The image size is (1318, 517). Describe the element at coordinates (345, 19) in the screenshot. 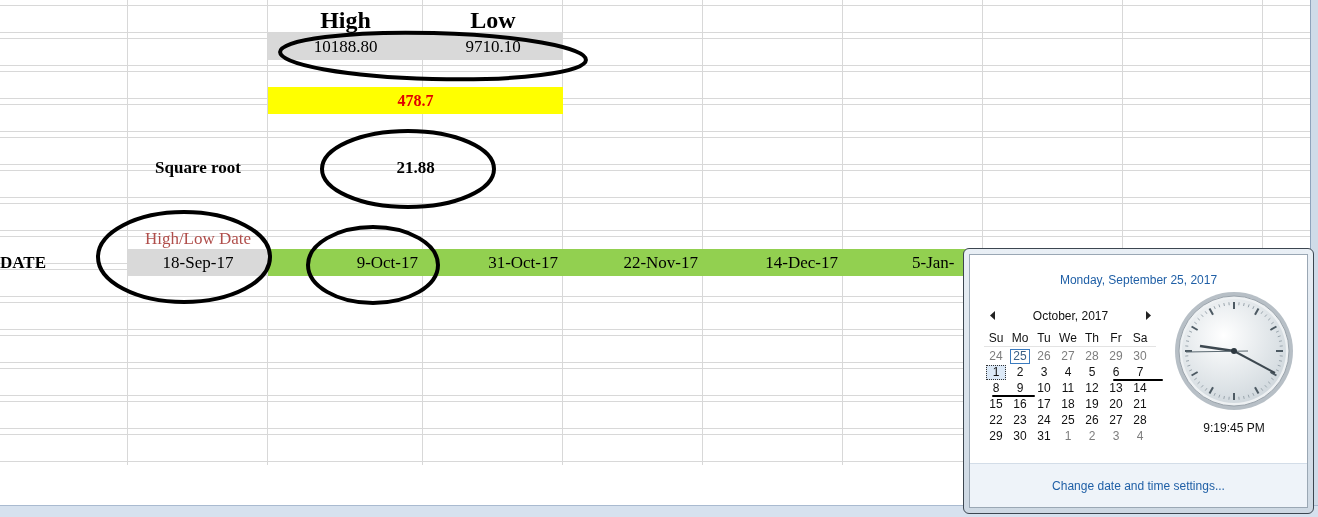

I see `column-header: High` at that location.